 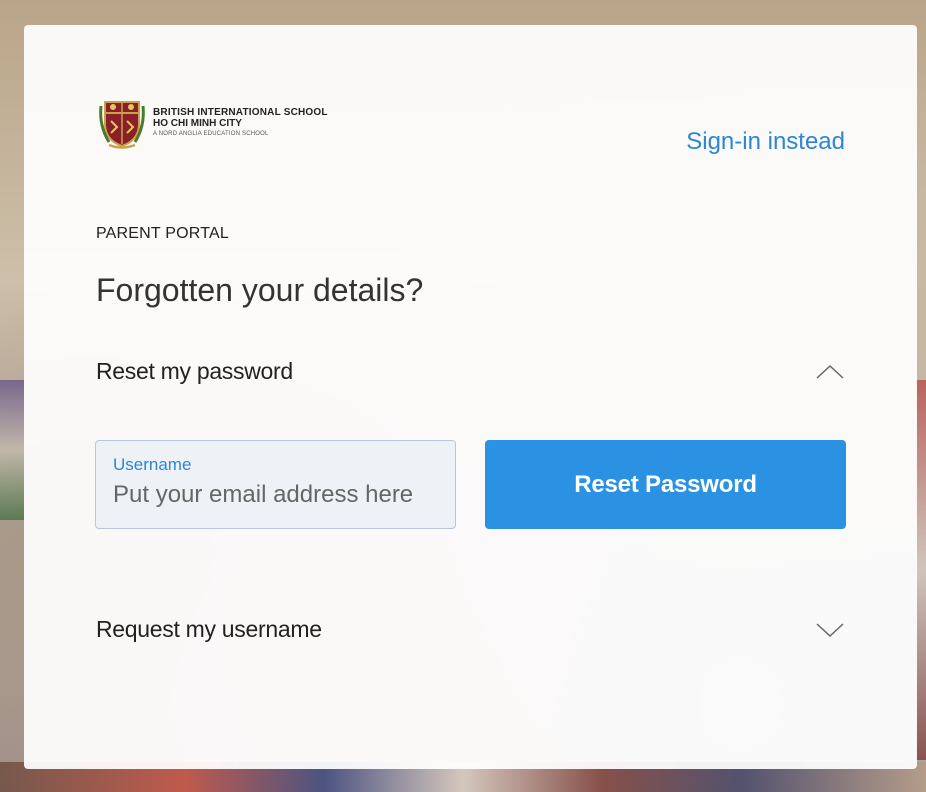 I want to click on username-field: Username, so click(x=275, y=484).